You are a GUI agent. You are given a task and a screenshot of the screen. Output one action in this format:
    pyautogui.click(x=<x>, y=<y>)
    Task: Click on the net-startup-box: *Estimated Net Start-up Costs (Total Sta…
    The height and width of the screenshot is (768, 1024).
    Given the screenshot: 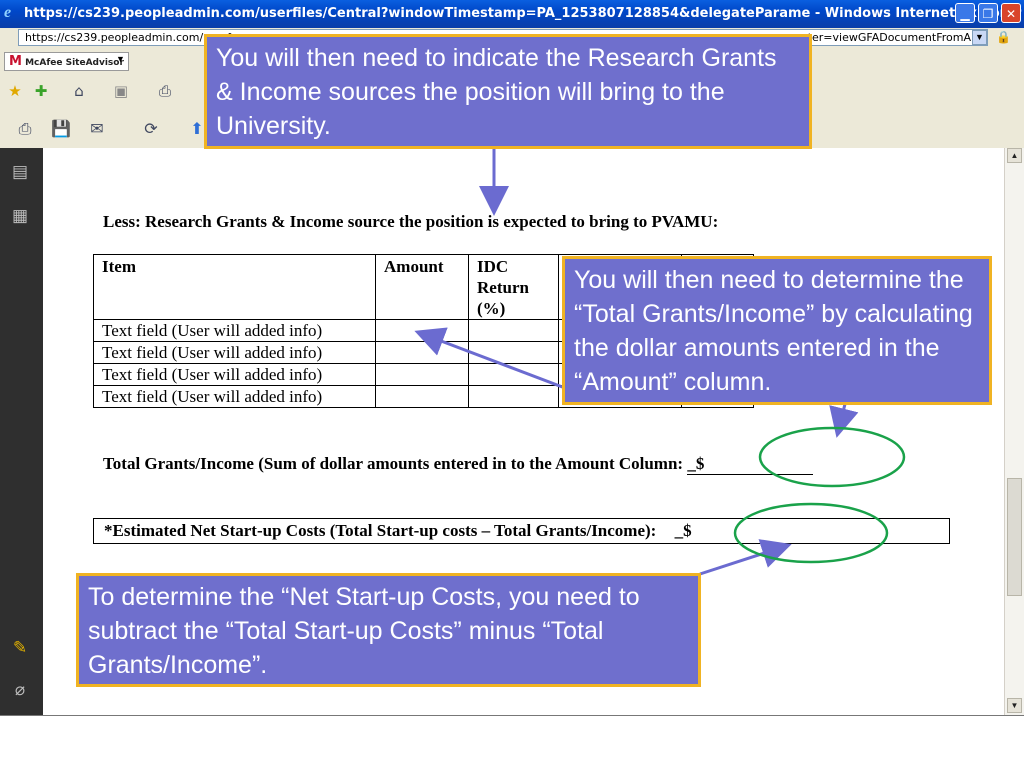 What is the action you would take?
    pyautogui.click(x=521, y=531)
    